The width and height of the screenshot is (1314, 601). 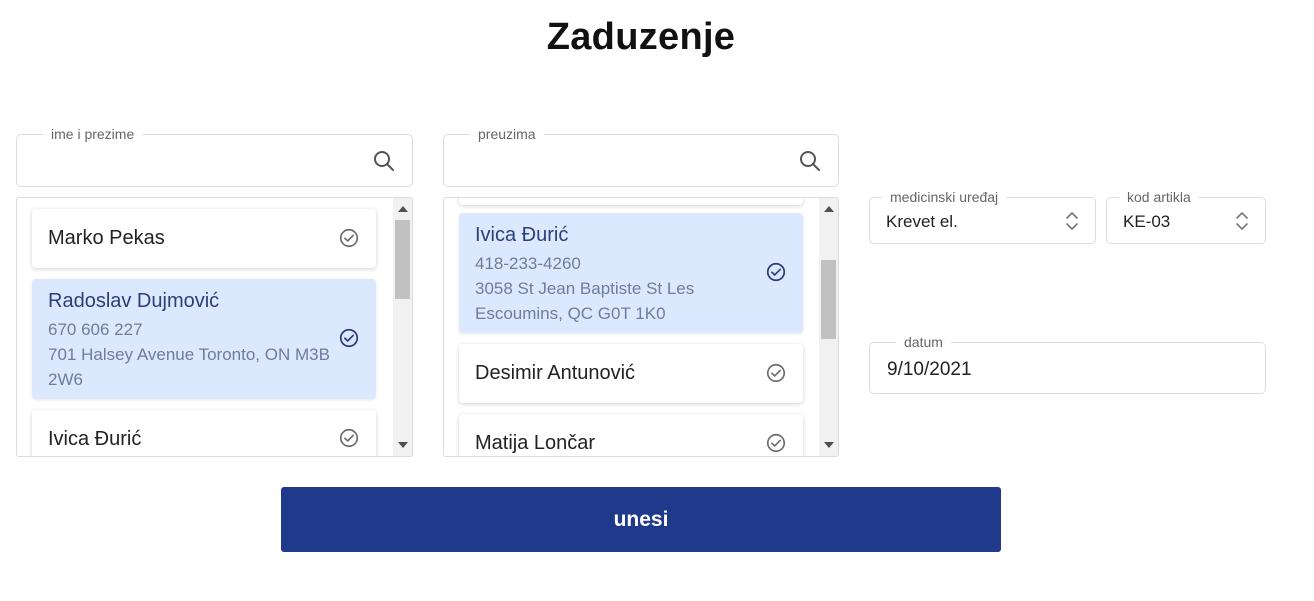 I want to click on person-name: Marko Pekas, so click(x=106, y=238).